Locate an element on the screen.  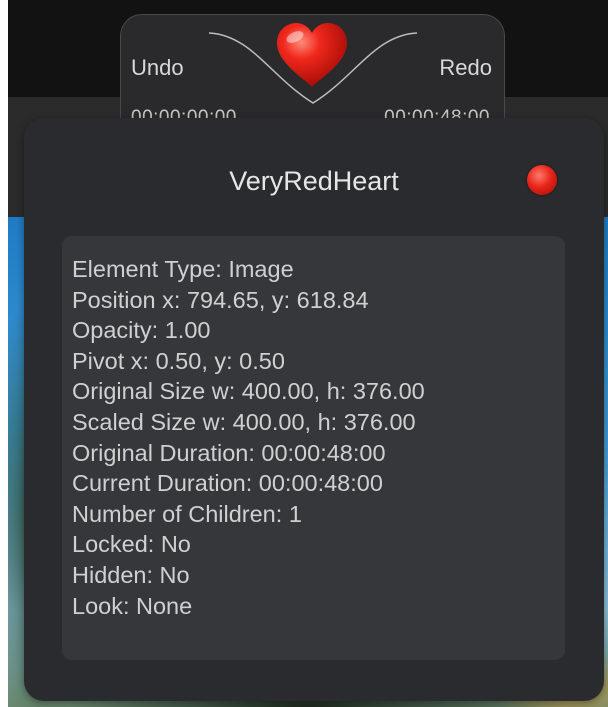
detail-original-size: Original Size w: 400.00, h: 376.00 is located at coordinates (248, 391).